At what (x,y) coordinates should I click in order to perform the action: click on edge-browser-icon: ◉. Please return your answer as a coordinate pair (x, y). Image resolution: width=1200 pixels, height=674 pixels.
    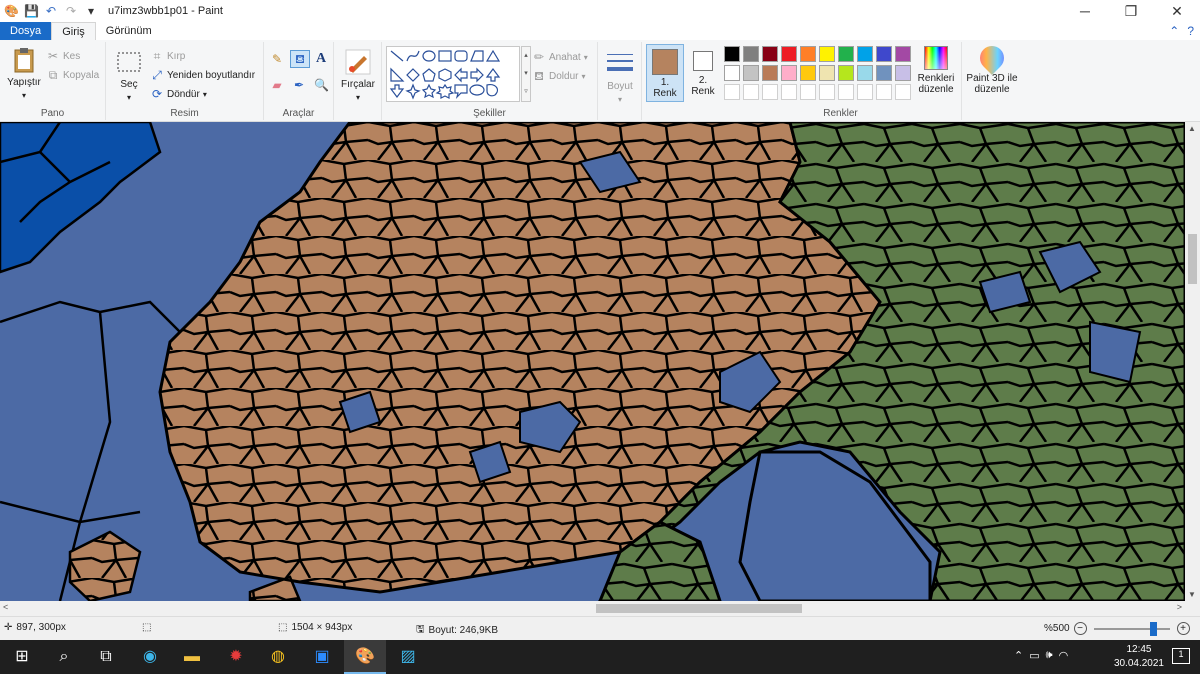
    Looking at the image, I should click on (150, 657).